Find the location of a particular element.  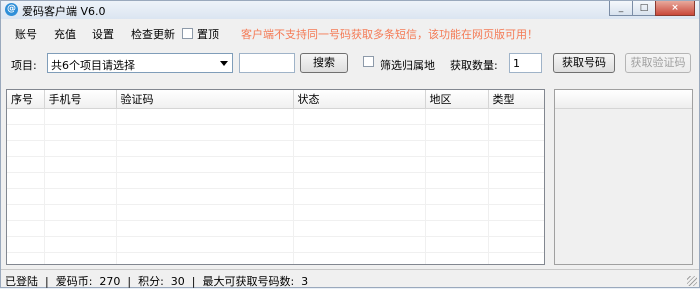

status-bar: 已登陆 | 爱码币: 270 | 积分: 30 | 最大可获取号码数: 3 is located at coordinates (350, 278).